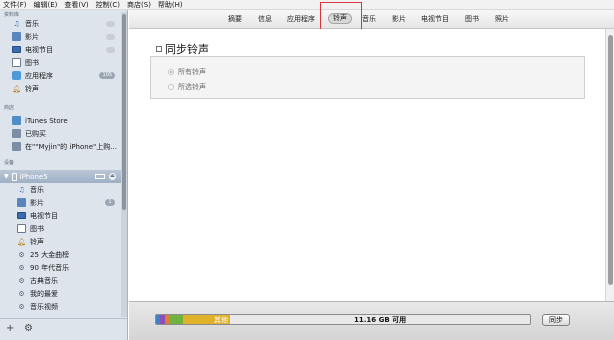  Describe the element at coordinates (60, 176) in the screenshot. I see `sidebar-item-device: ▼ iPhone5 ⏏` at that location.